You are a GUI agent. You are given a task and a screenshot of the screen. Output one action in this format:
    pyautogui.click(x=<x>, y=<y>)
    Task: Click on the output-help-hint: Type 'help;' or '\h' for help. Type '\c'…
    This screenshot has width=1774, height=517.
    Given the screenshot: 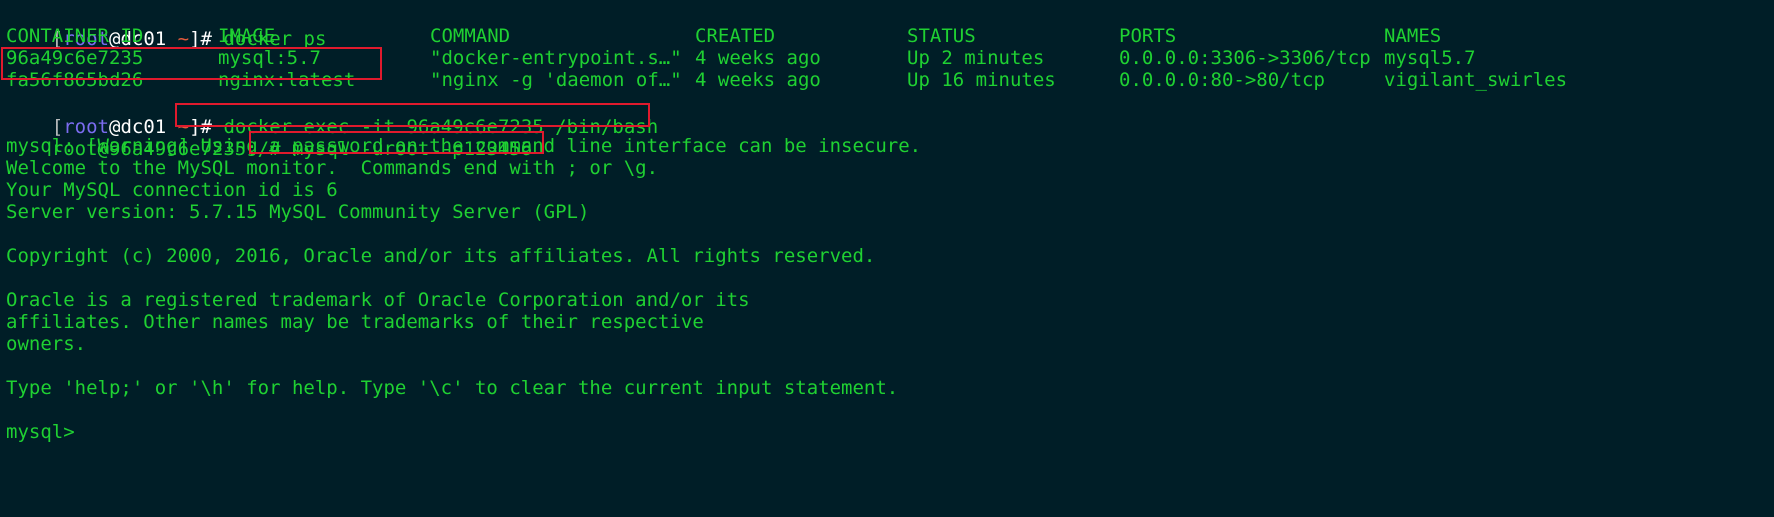 What is the action you would take?
    pyautogui.click(x=452, y=388)
    